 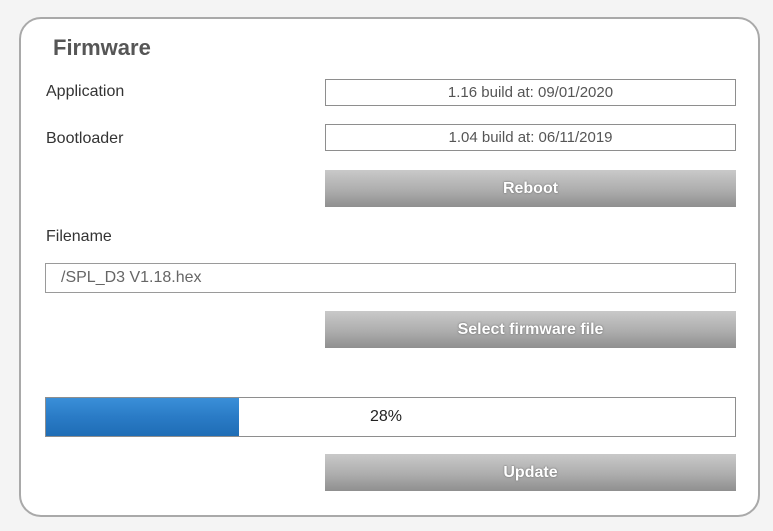 I want to click on panel-title: Firmware, so click(x=102, y=47).